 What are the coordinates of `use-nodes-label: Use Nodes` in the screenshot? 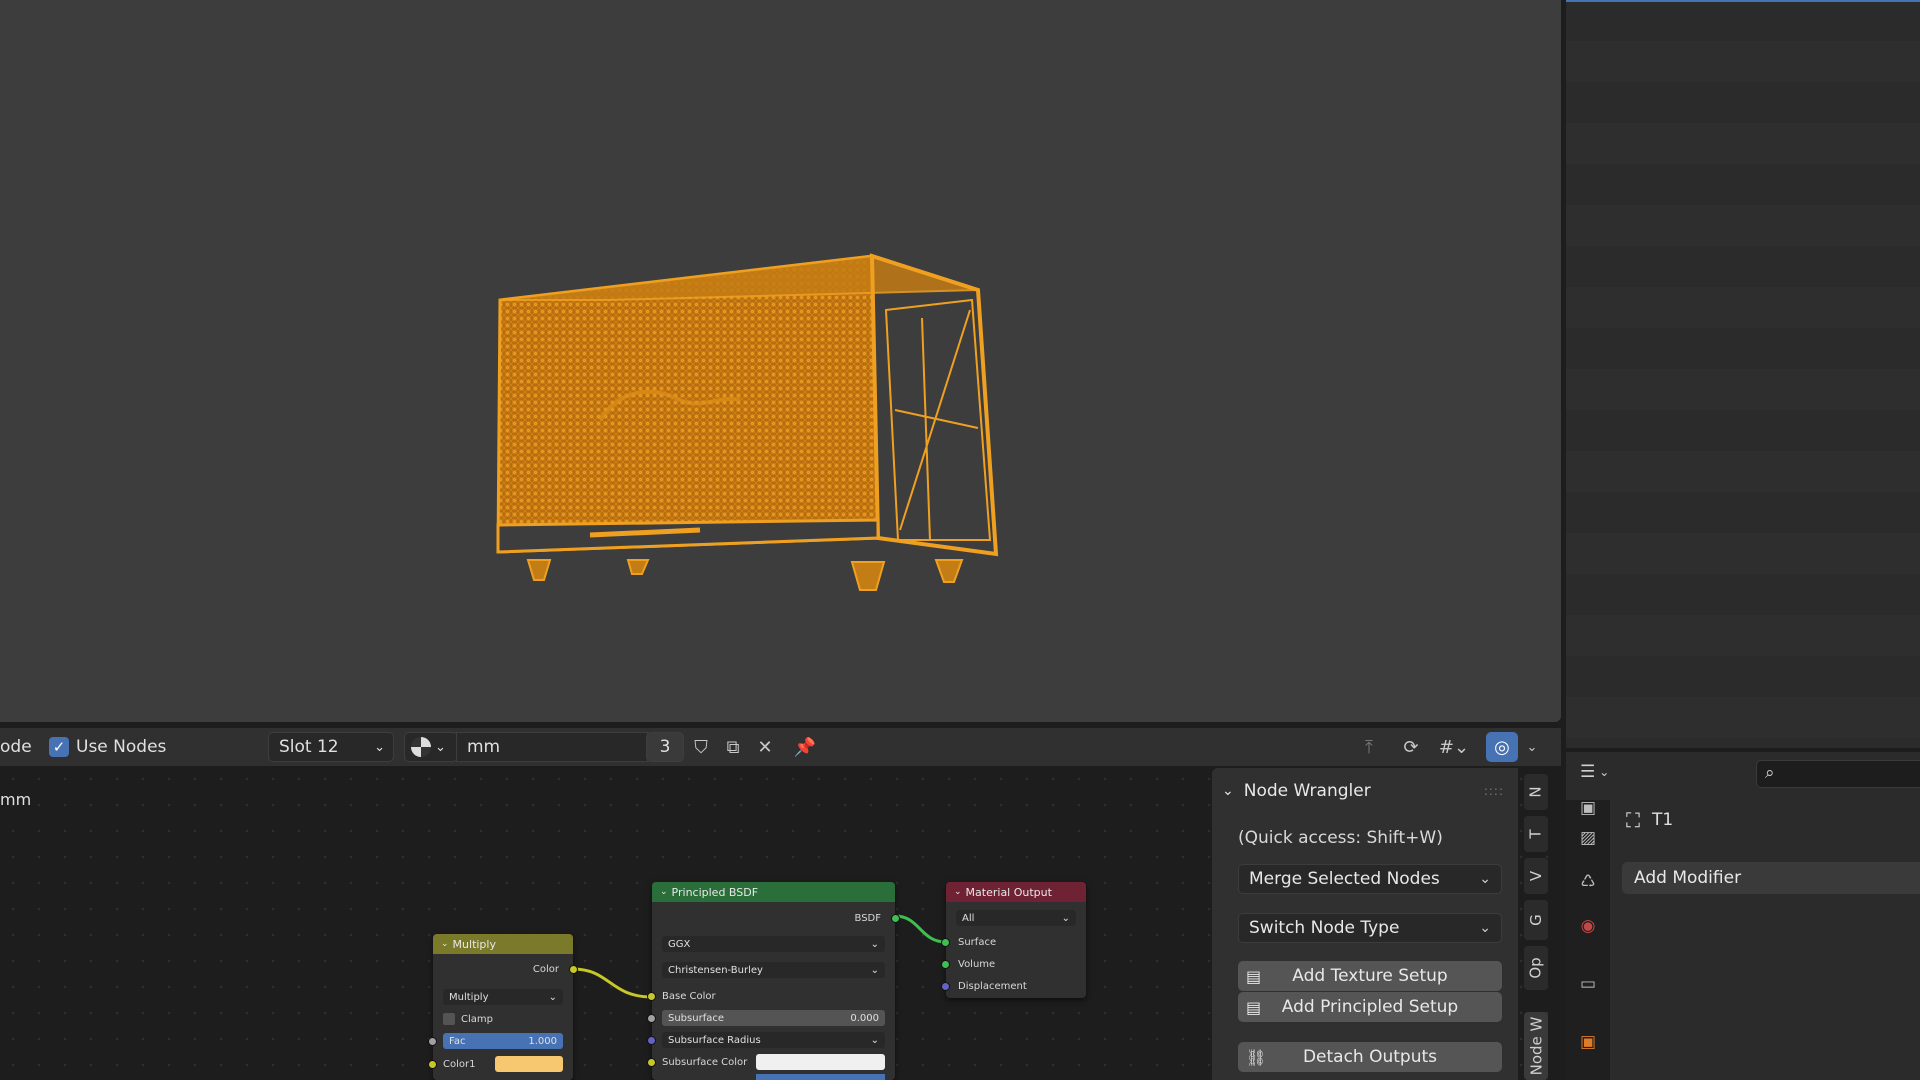 It's located at (121, 747).